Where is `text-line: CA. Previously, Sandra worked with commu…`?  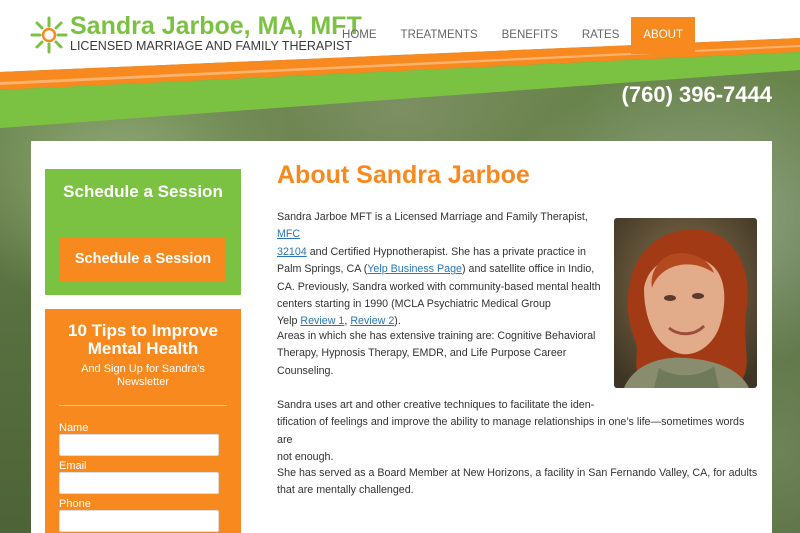
text-line: CA. Previously, Sandra worked with commu… is located at coordinates (439, 286).